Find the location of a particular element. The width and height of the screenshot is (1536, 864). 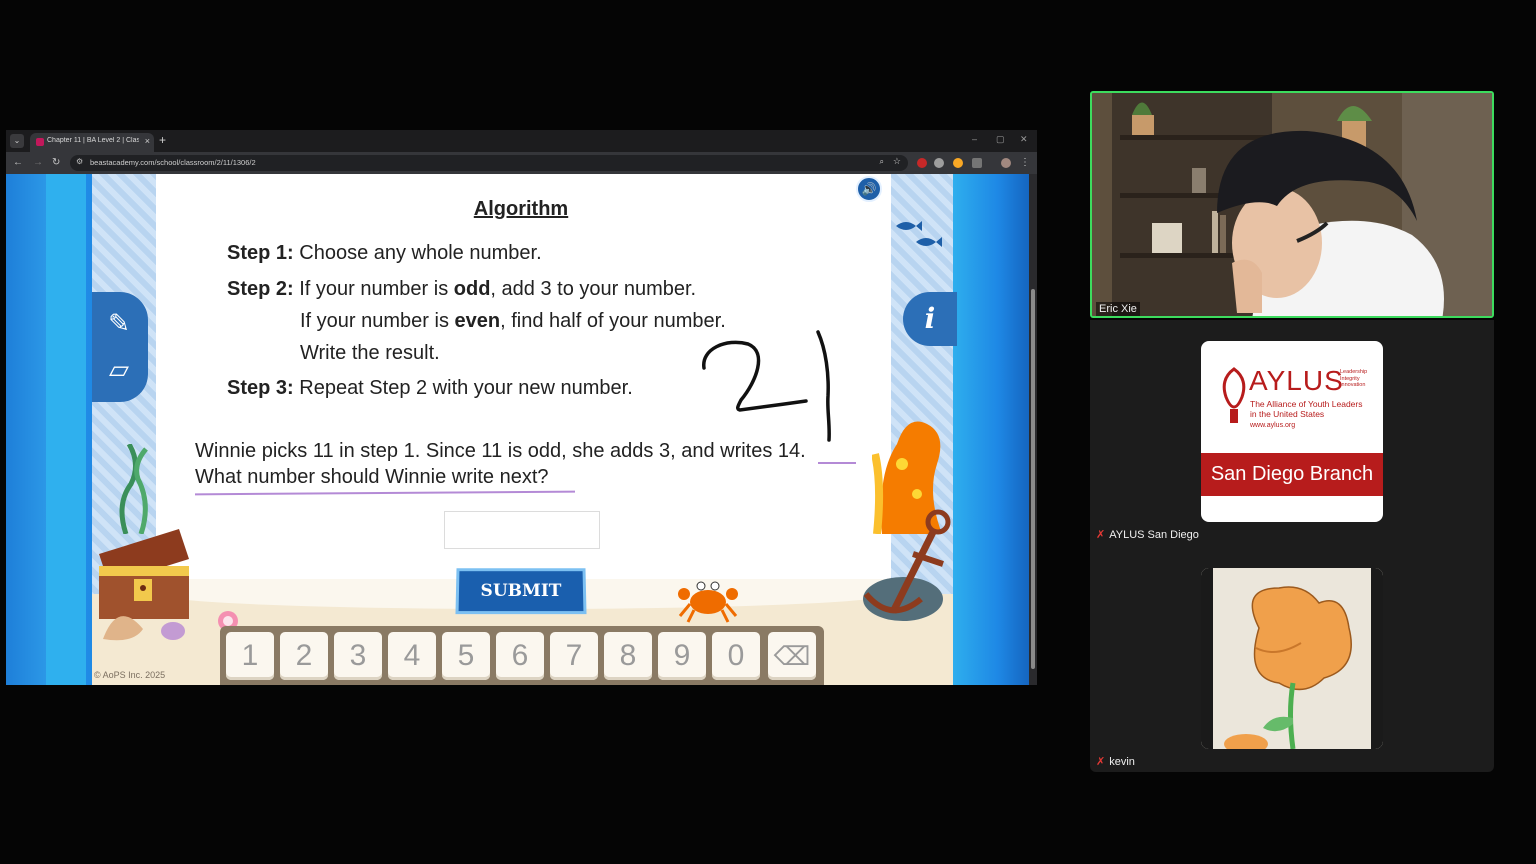

tab-title: Chapter 11 | BA Level 2 | Classr is located at coordinates (93, 140).